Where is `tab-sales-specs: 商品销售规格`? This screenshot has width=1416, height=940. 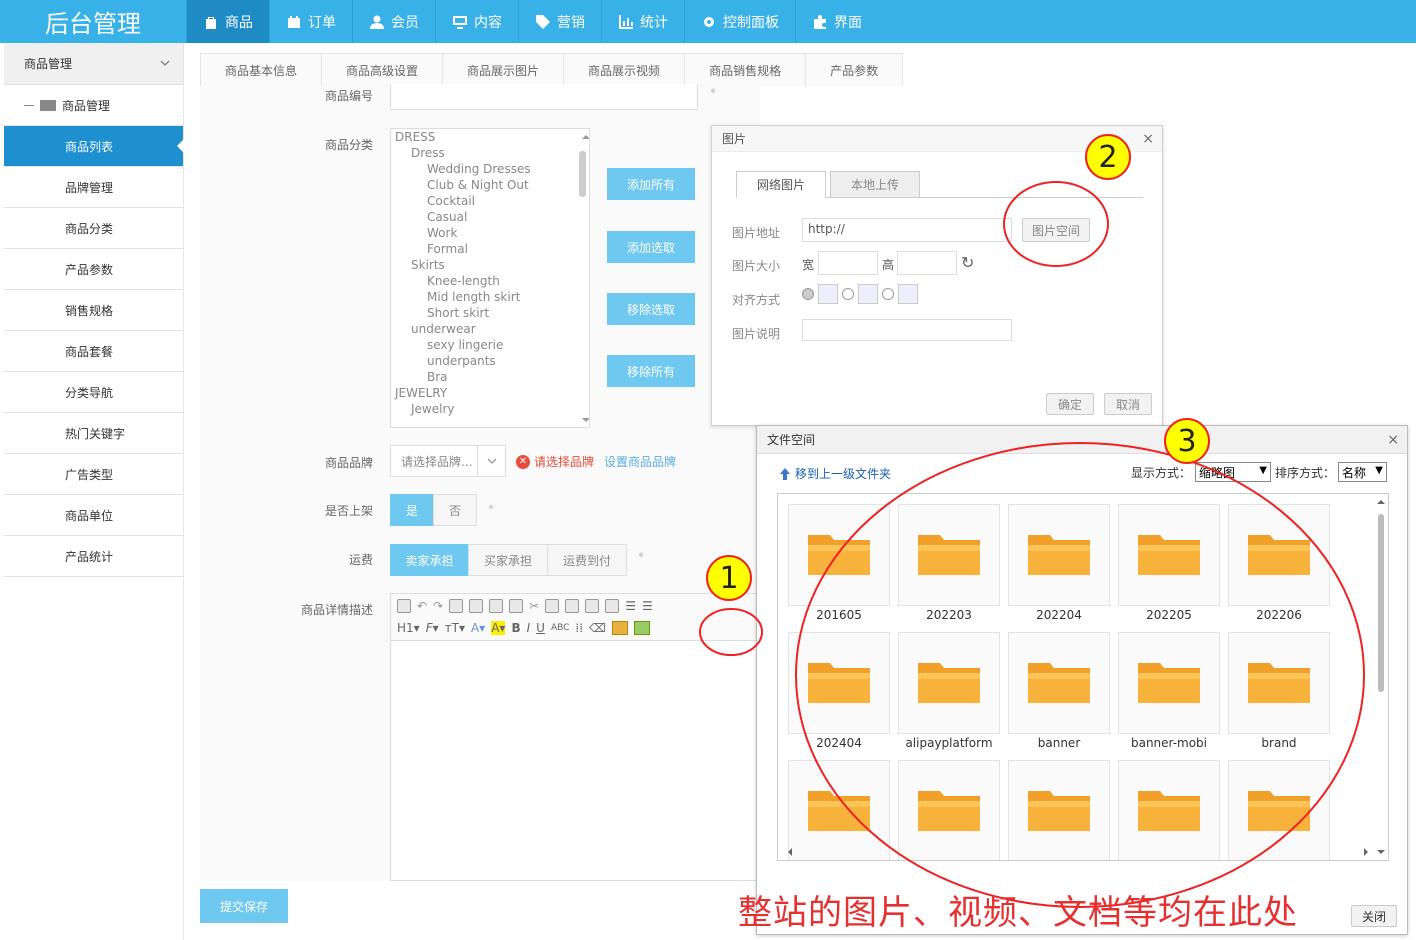 tab-sales-specs: 商品销售规格 is located at coordinates (745, 69).